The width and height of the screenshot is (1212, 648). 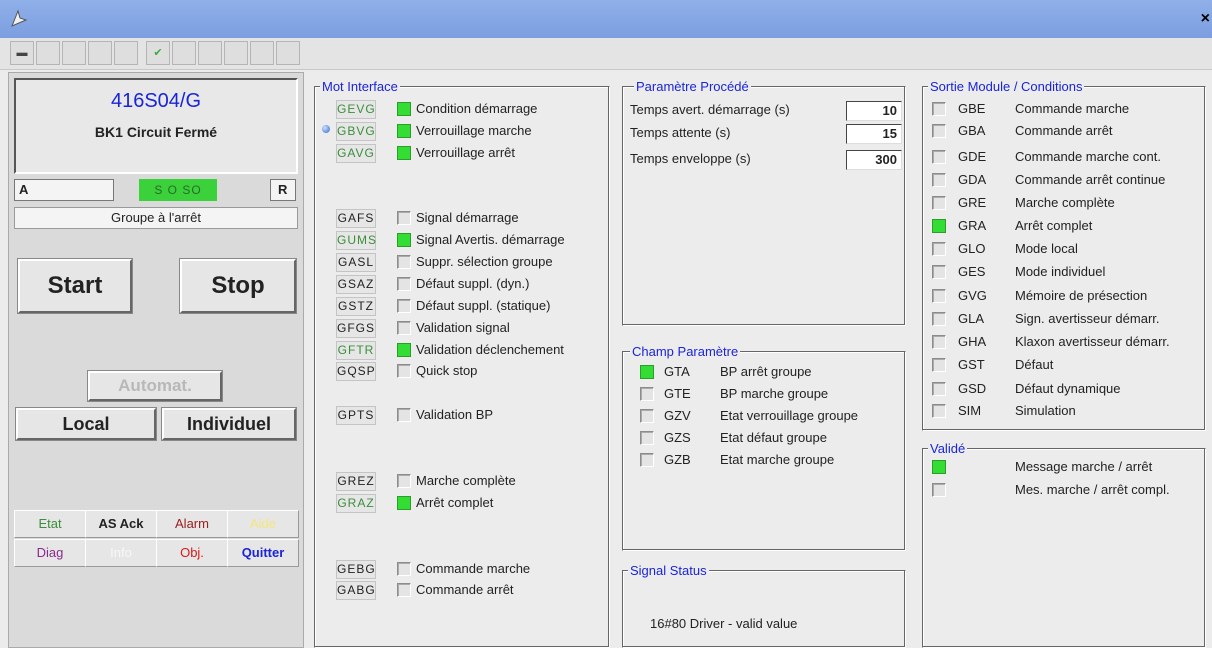 I want to click on module-code: GSD, so click(x=972, y=388).